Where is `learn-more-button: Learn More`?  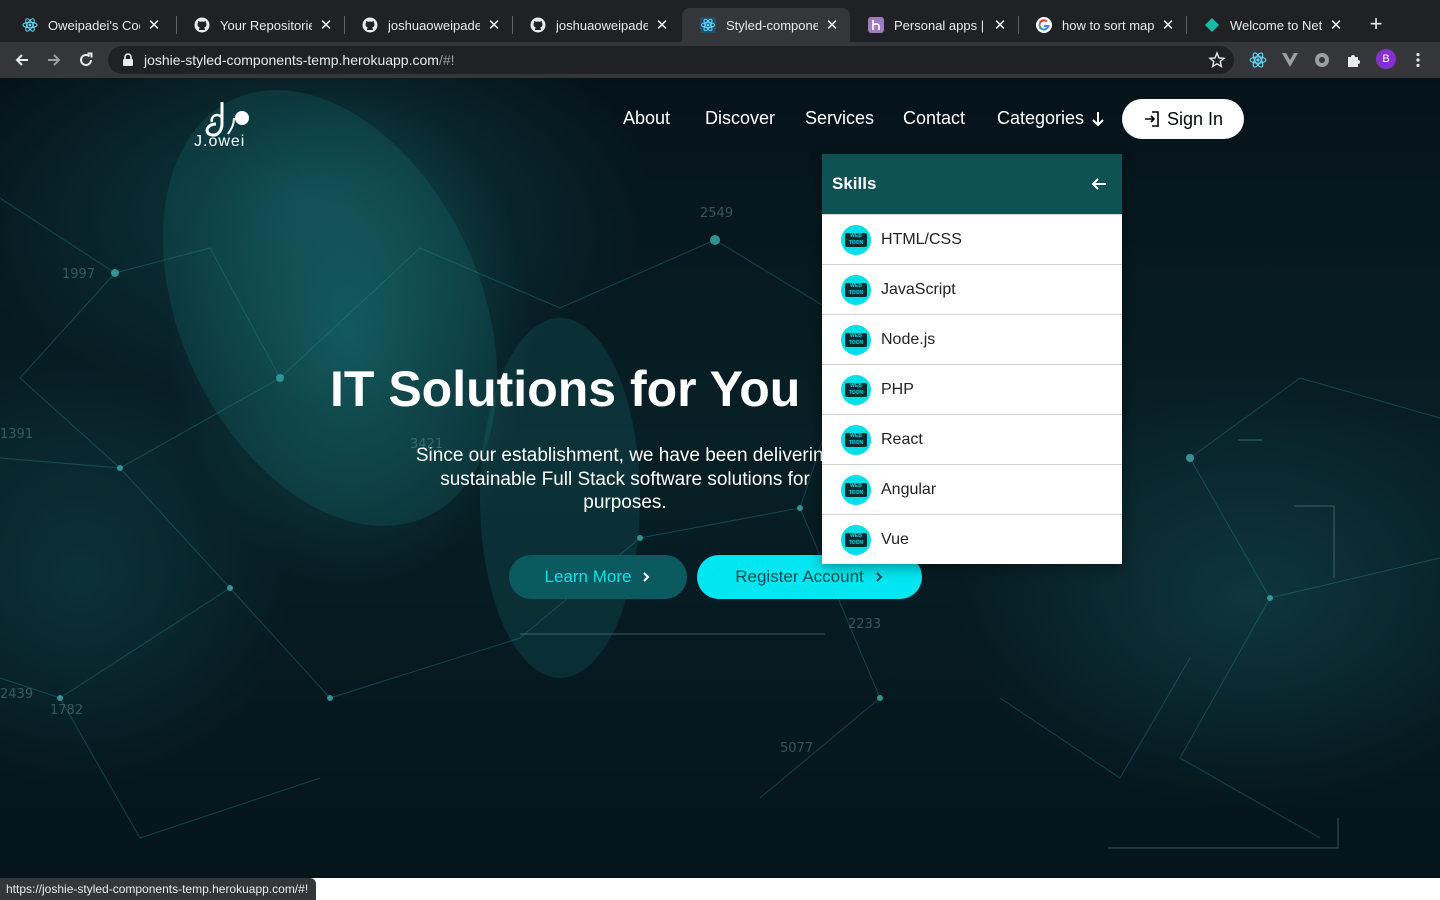 learn-more-button: Learn More is located at coordinates (598, 577).